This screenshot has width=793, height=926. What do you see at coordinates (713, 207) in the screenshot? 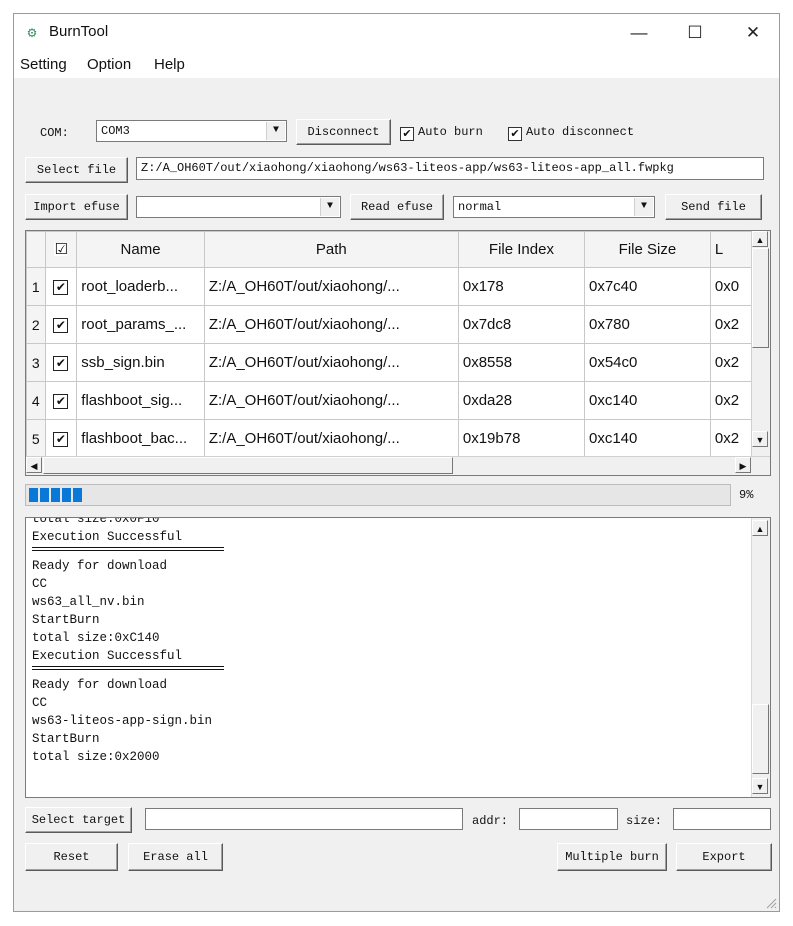
I see `send-file-button: Send file` at bounding box center [713, 207].